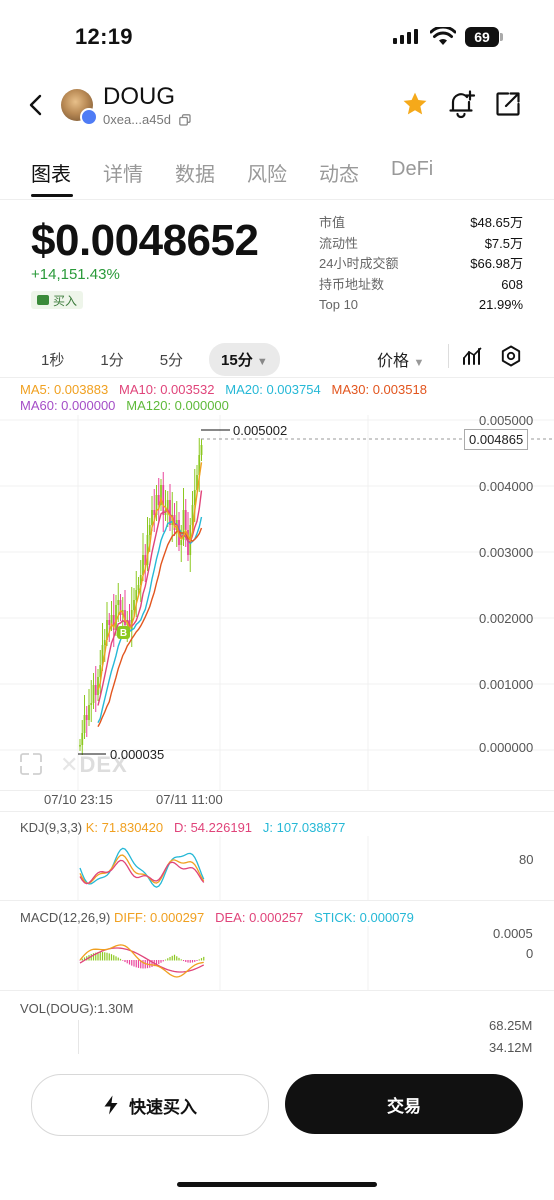 This screenshot has width=554, height=1200. Describe the element at coordinates (211, 172) in the screenshot. I see `tab-data: 数据` at that location.